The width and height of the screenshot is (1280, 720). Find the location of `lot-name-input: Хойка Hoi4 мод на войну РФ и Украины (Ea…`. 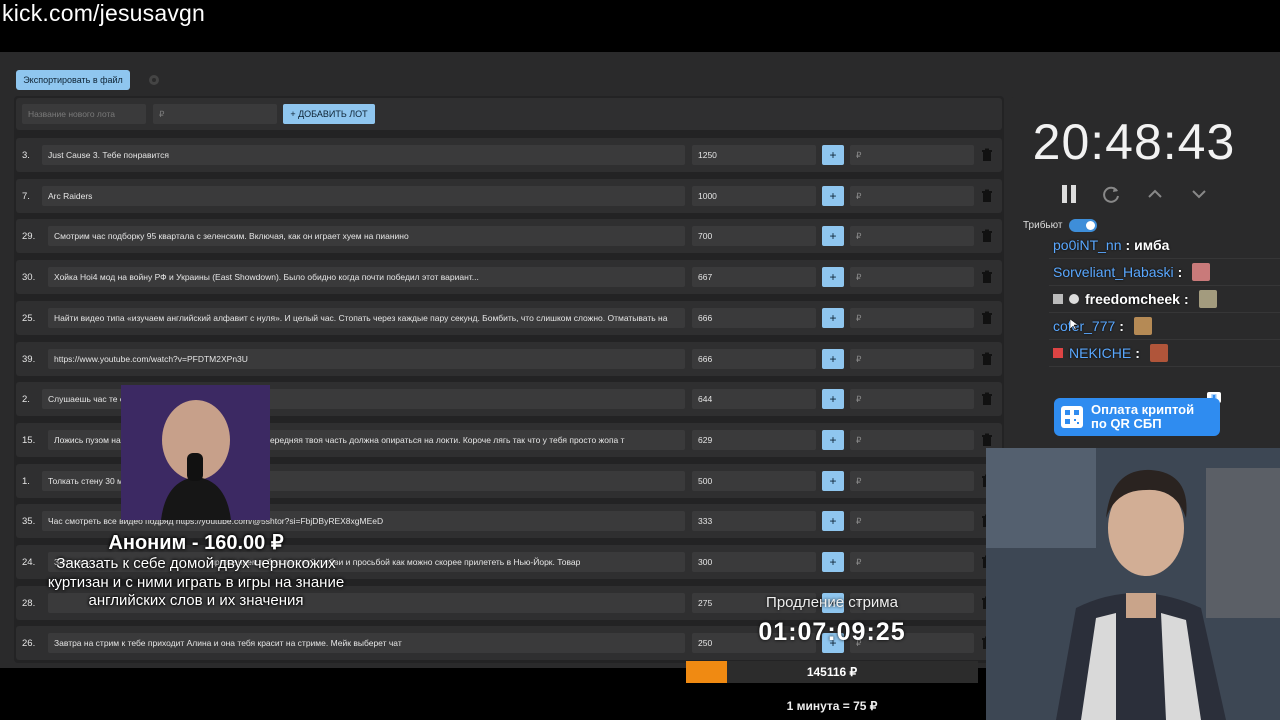

lot-name-input: Хойка Hoi4 мод на войну РФ и Украины (Ea… is located at coordinates (366, 277).